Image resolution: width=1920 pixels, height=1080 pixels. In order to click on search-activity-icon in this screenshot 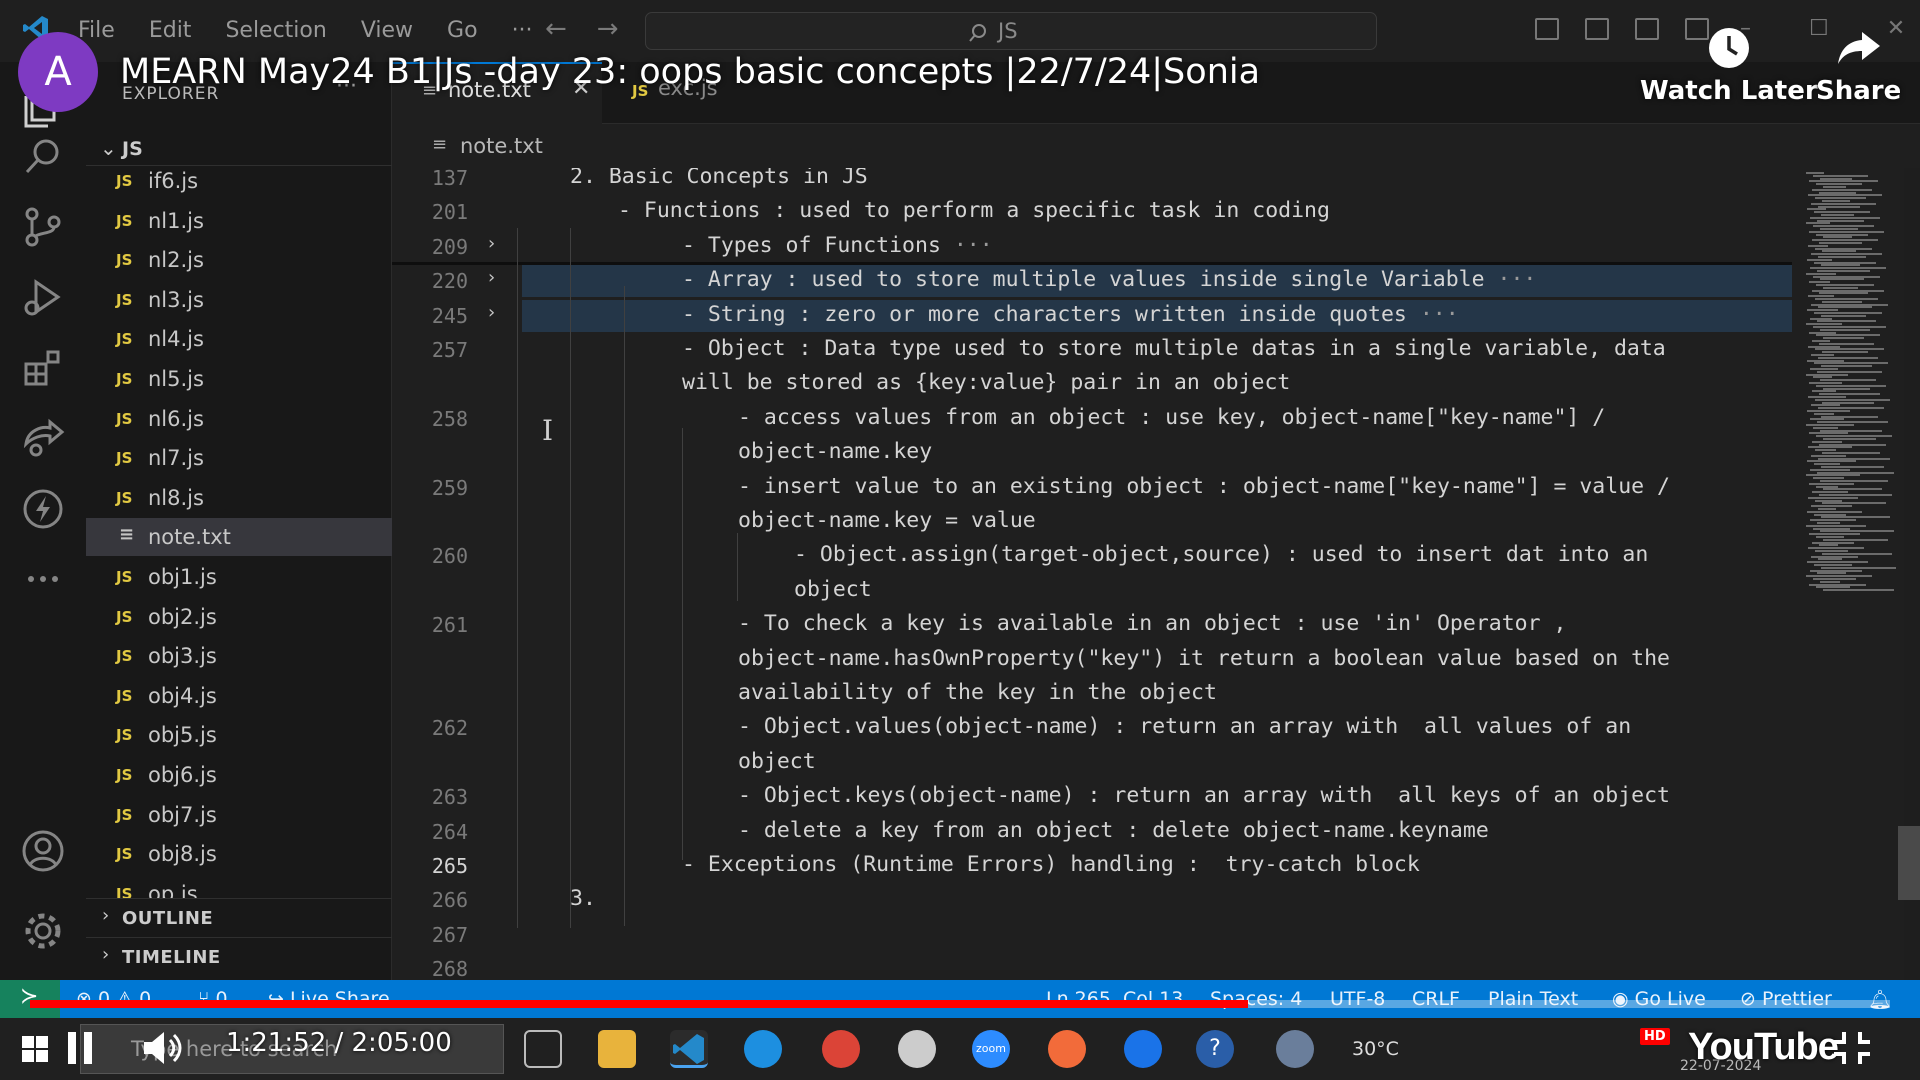, I will do `click(43, 157)`.